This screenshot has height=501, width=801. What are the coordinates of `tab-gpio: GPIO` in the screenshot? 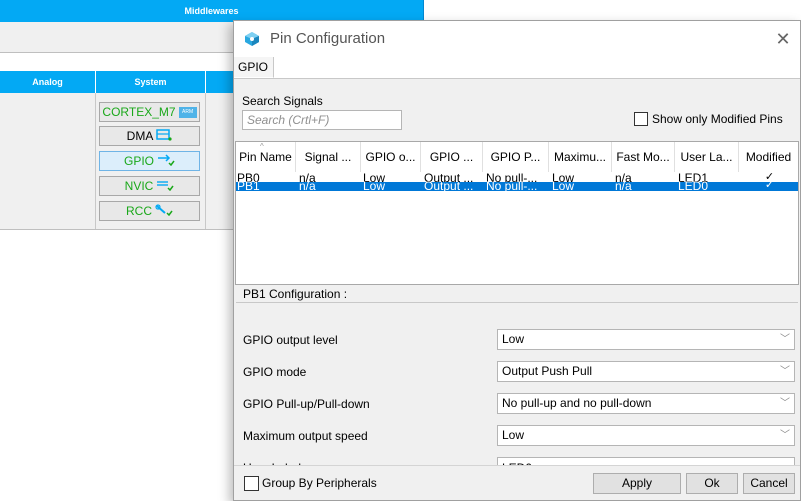 It's located at (254, 67).